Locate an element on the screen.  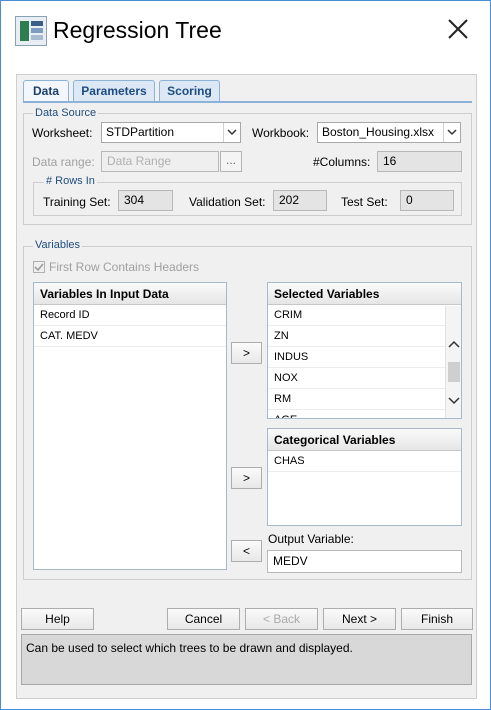
list-item: ZN is located at coordinates (364, 336).